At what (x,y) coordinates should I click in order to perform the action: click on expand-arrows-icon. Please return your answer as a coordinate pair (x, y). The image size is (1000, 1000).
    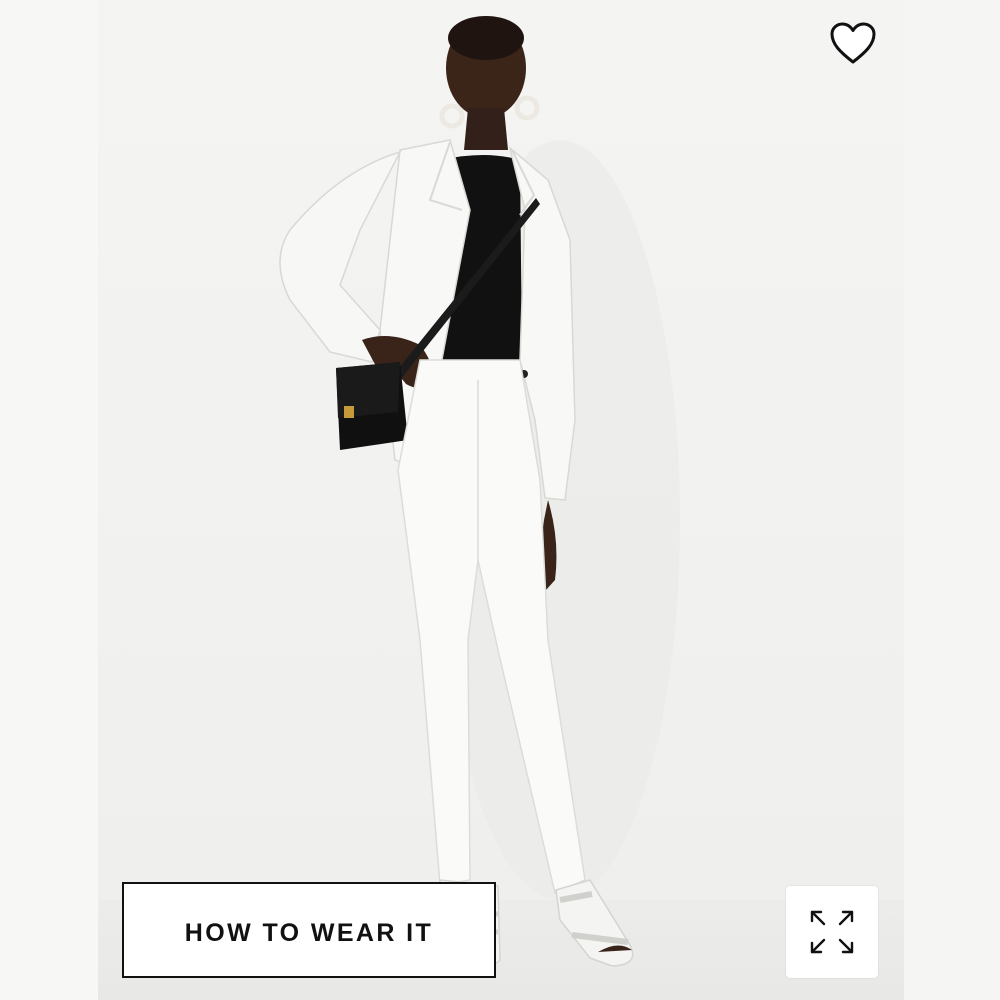
    Looking at the image, I should click on (832, 932).